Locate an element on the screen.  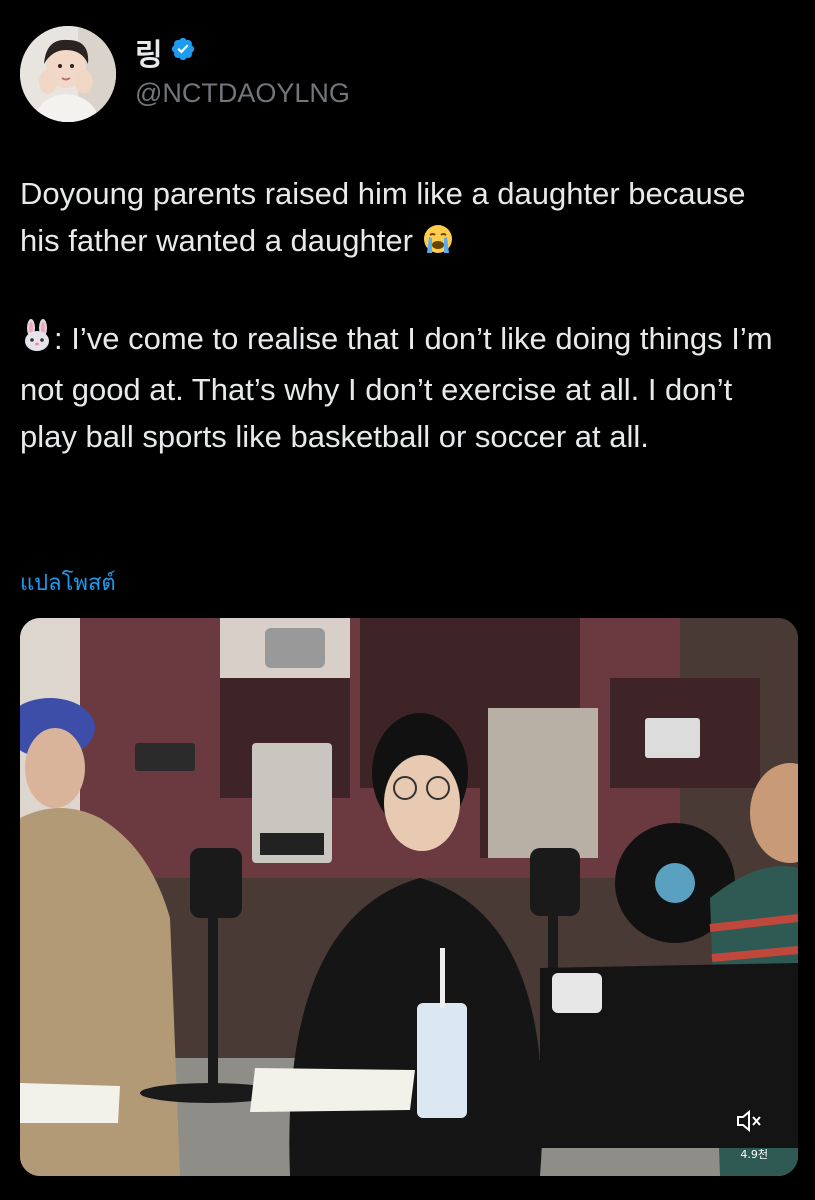
author-display-name: 링 is located at coordinates (149, 52).